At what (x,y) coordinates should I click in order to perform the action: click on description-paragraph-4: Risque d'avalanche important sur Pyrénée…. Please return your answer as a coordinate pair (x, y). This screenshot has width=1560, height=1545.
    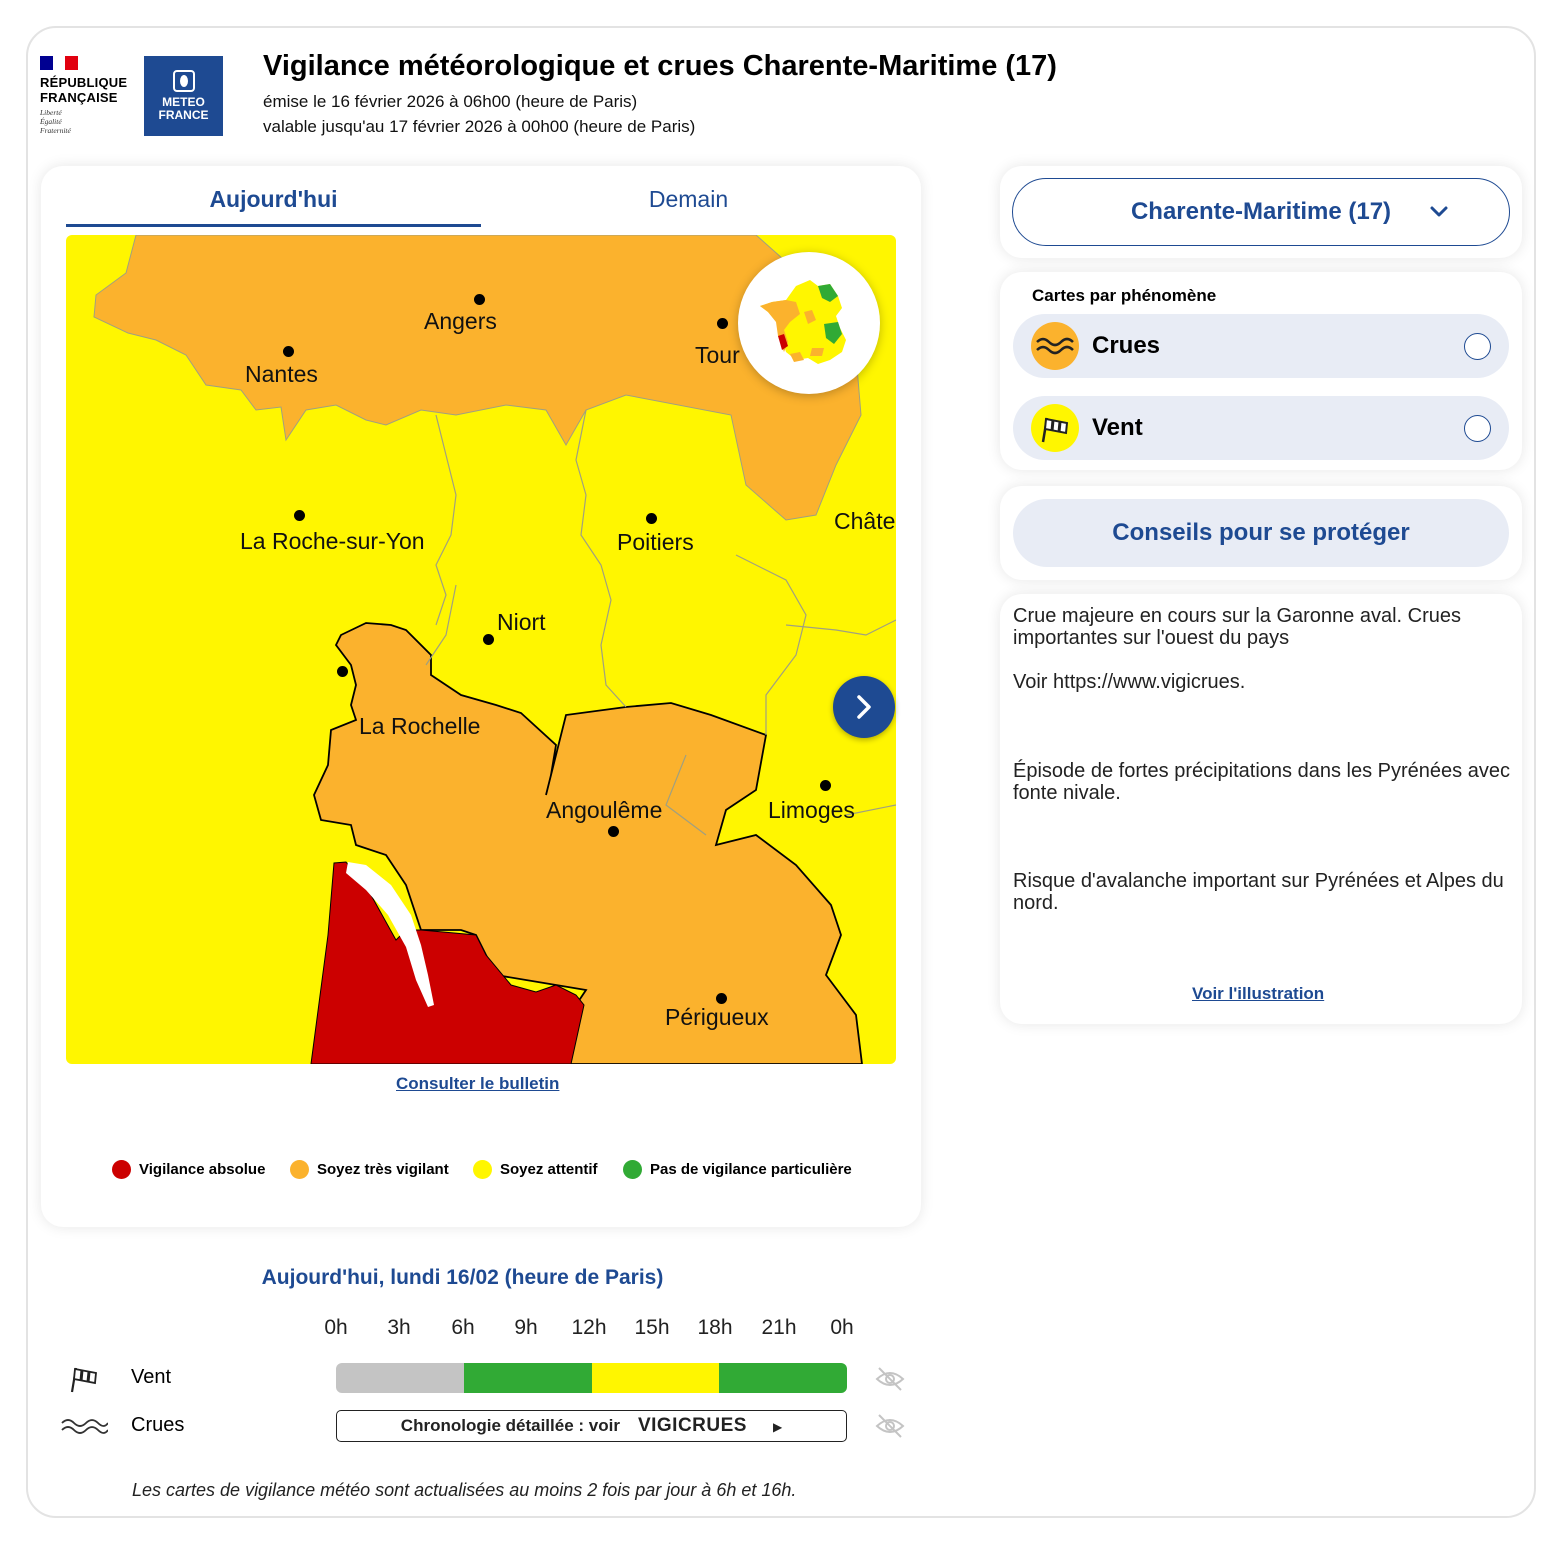
    Looking at the image, I should click on (1258, 892).